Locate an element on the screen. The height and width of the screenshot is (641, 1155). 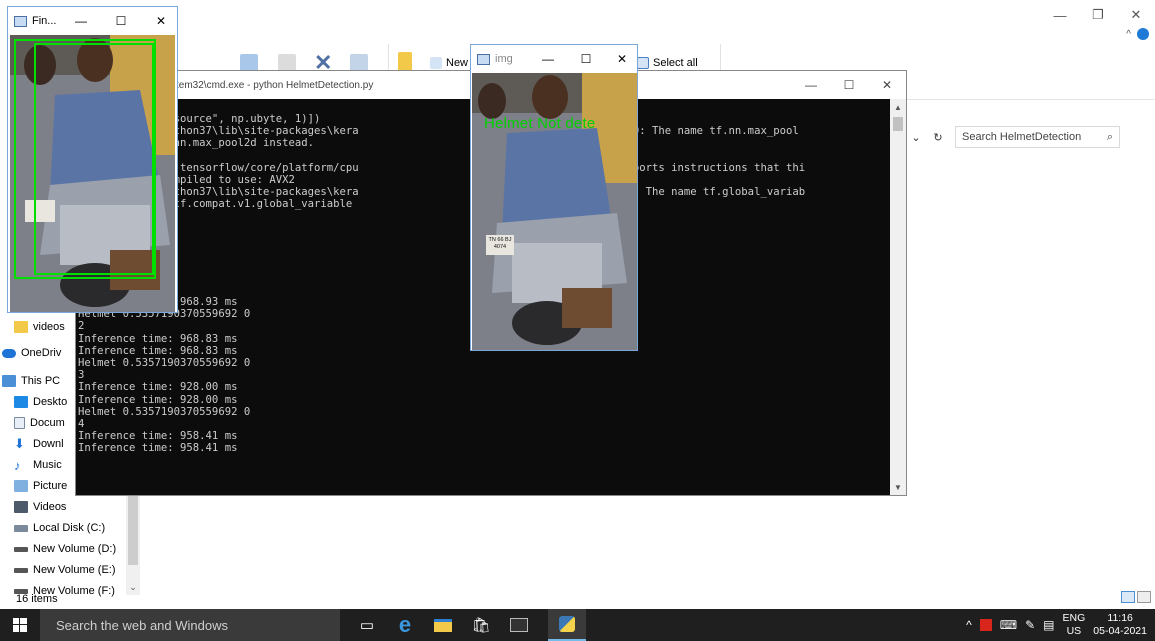
select-all-label: Select all is located at coordinates (675, 63).